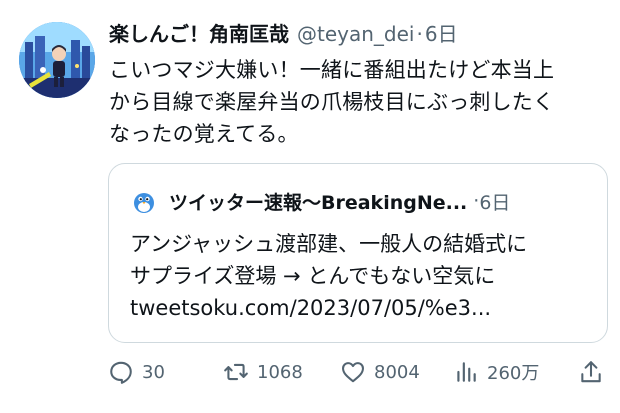 This screenshot has width=620, height=413. What do you see at coordinates (397, 372) in the screenshot?
I see `like-count: 8004` at bounding box center [397, 372].